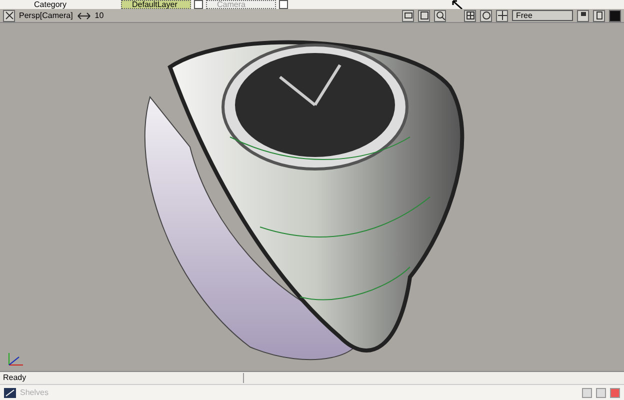 The width and height of the screenshot is (624, 400). I want to click on status-text: Ready, so click(123, 378).